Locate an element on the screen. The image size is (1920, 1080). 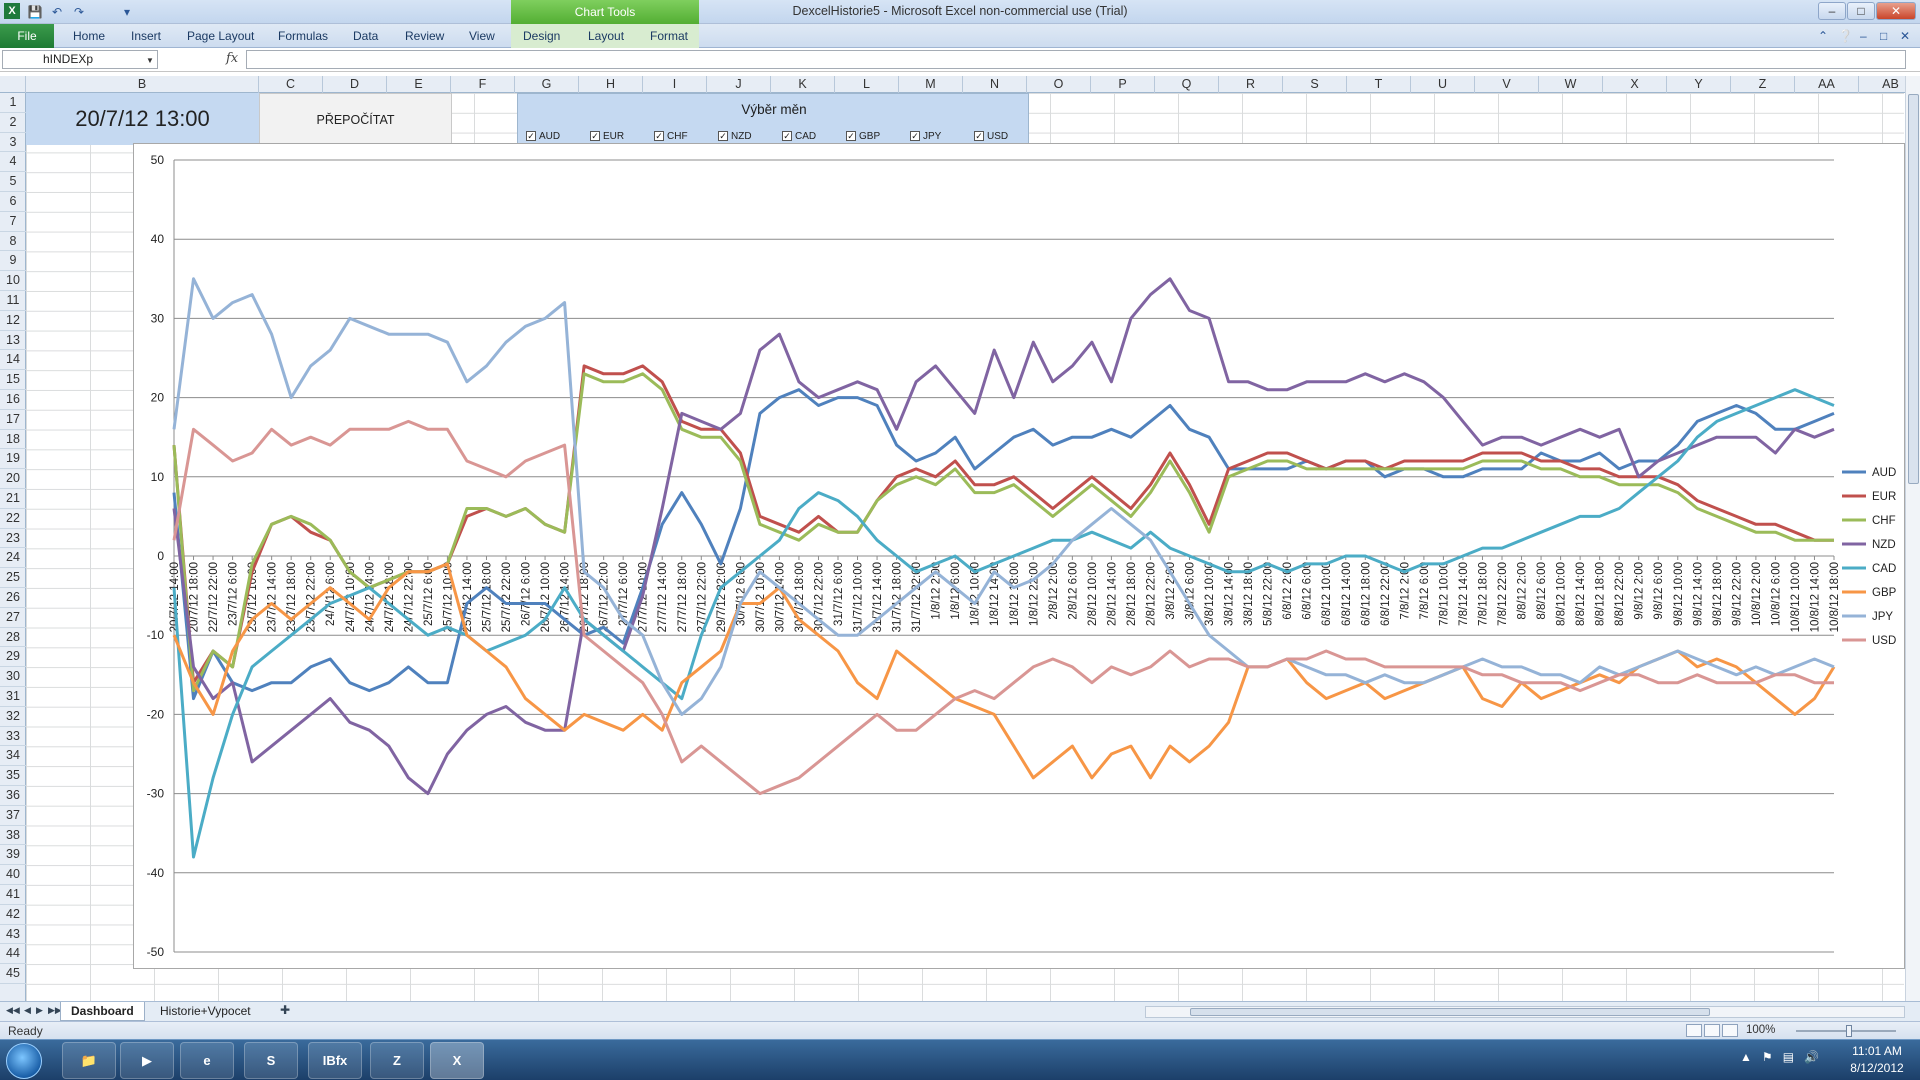
internet-explorer-icon: e is located at coordinates (207, 1060).